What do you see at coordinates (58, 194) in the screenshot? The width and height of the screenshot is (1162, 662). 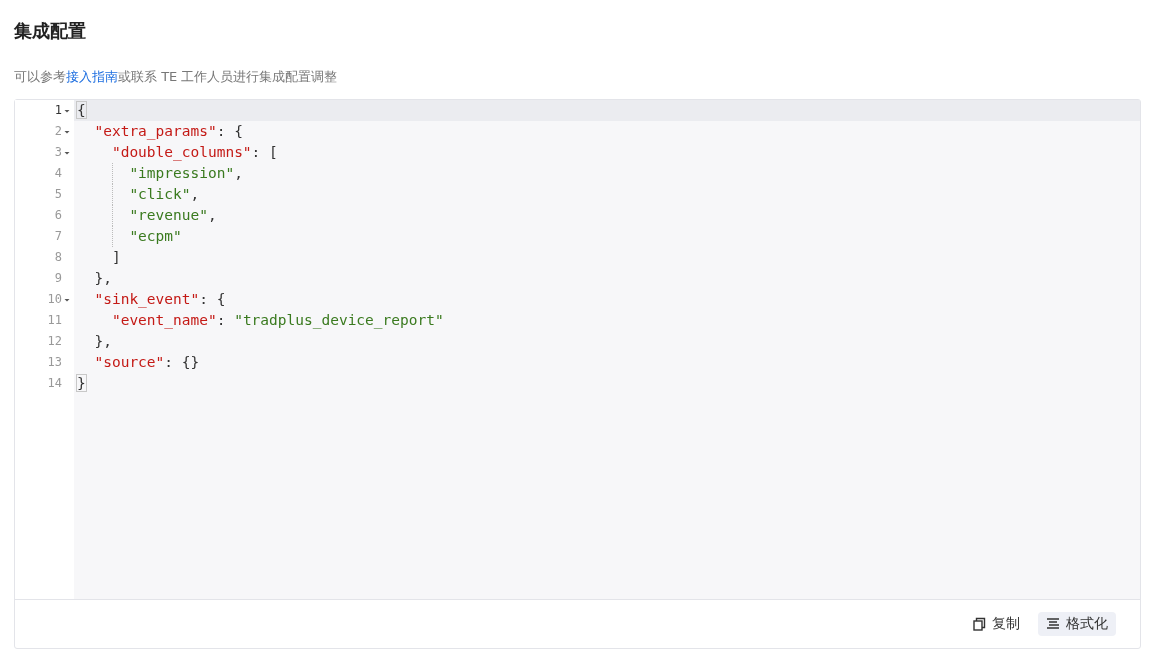 I see `line-number: 5` at bounding box center [58, 194].